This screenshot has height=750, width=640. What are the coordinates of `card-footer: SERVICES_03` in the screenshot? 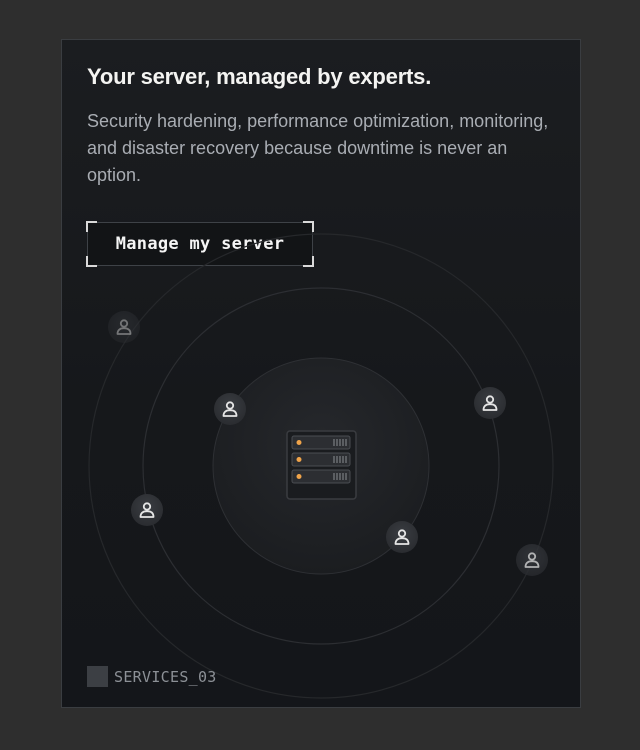 It's located at (152, 676).